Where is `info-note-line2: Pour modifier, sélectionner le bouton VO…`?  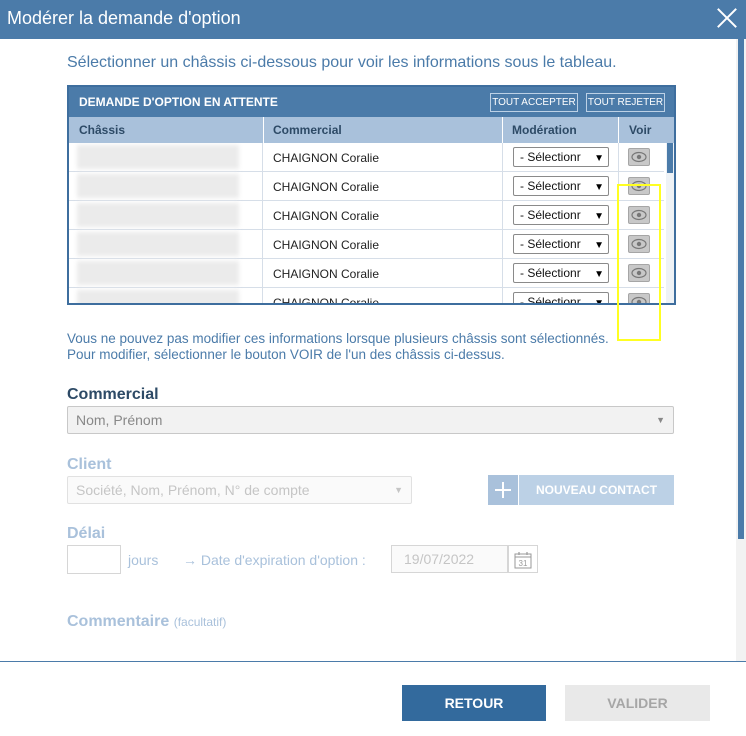 info-note-line2: Pour modifier, sélectionner le bouton VO… is located at coordinates (286, 354).